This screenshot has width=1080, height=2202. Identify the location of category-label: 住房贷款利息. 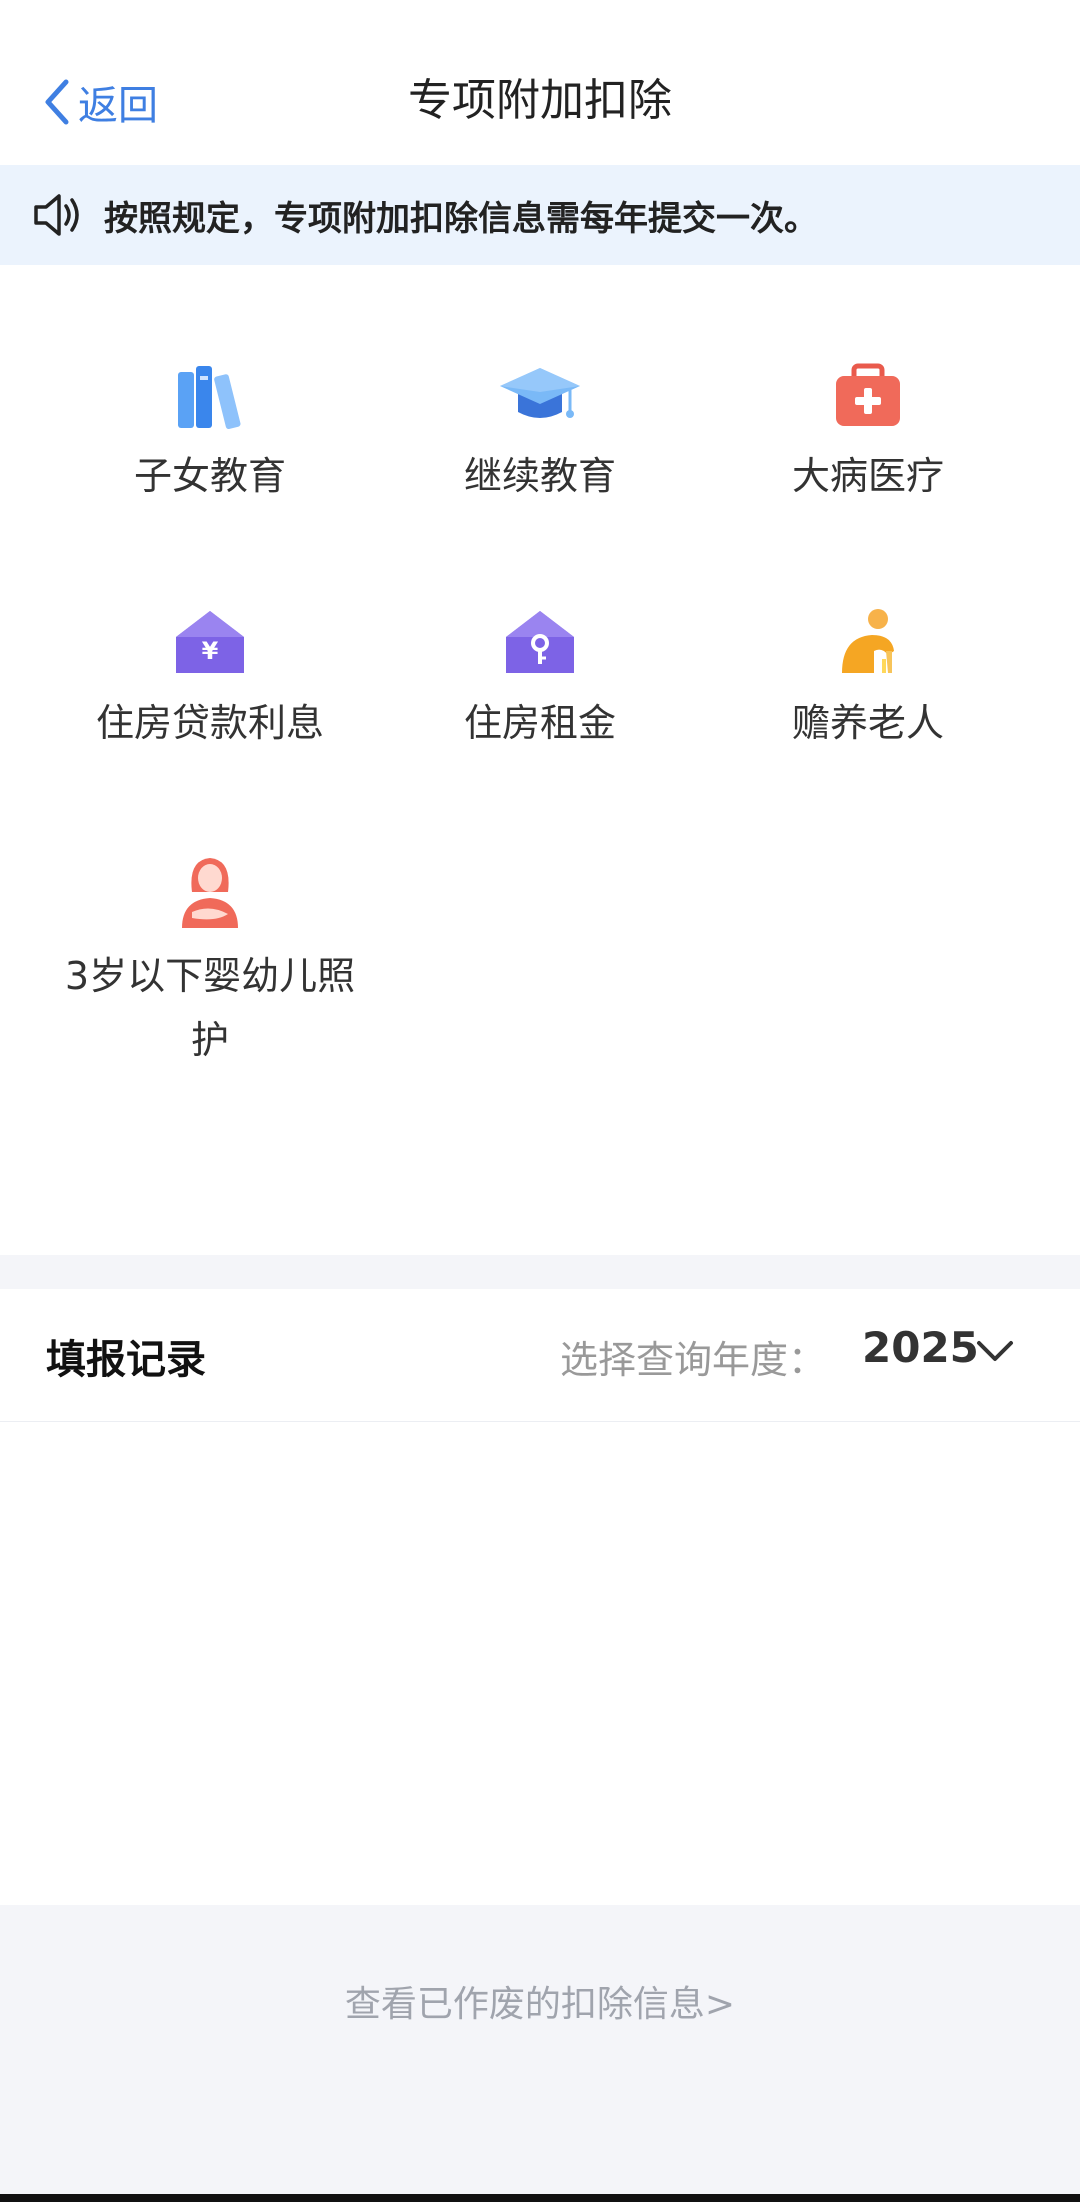
(209, 723).